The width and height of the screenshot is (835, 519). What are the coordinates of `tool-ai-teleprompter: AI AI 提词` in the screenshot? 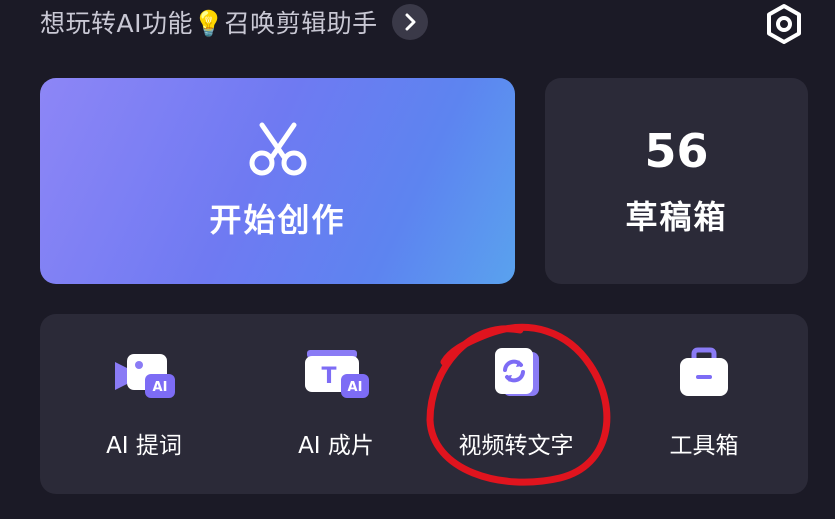 It's located at (144, 409).